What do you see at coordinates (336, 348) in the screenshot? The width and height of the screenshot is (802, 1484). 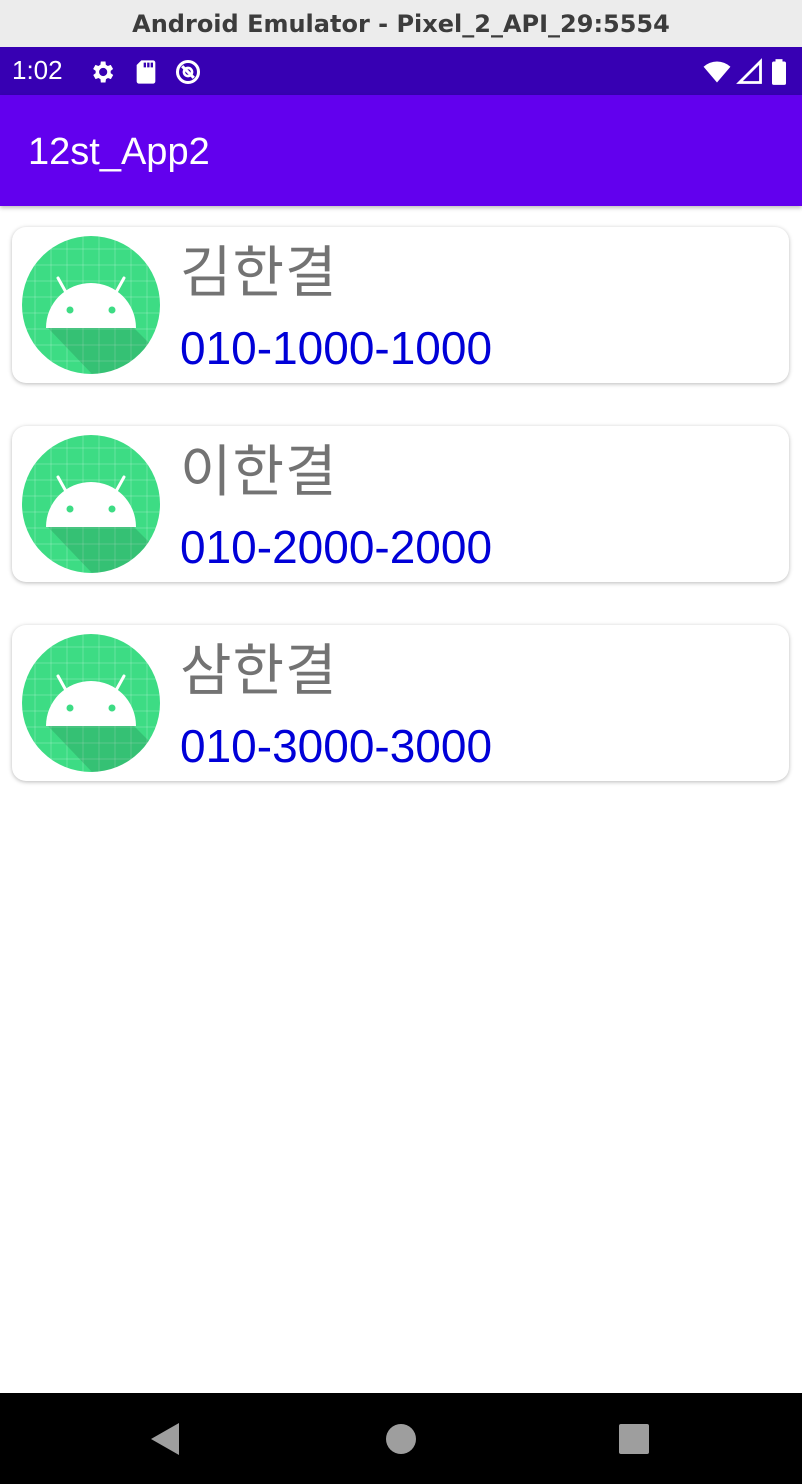 I see `contact-phone: 010-1000-1000` at bounding box center [336, 348].